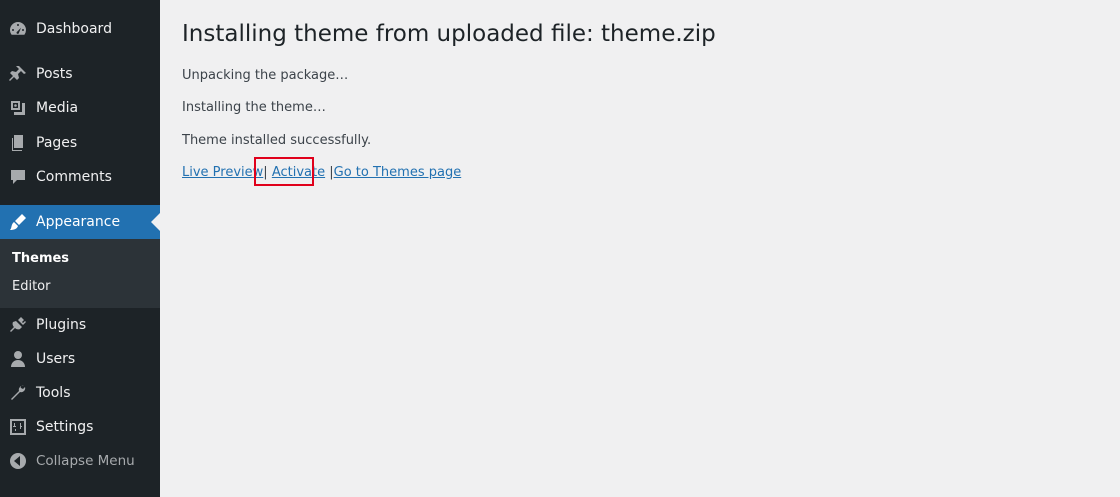  I want to click on plugin-icon, so click(18, 325).